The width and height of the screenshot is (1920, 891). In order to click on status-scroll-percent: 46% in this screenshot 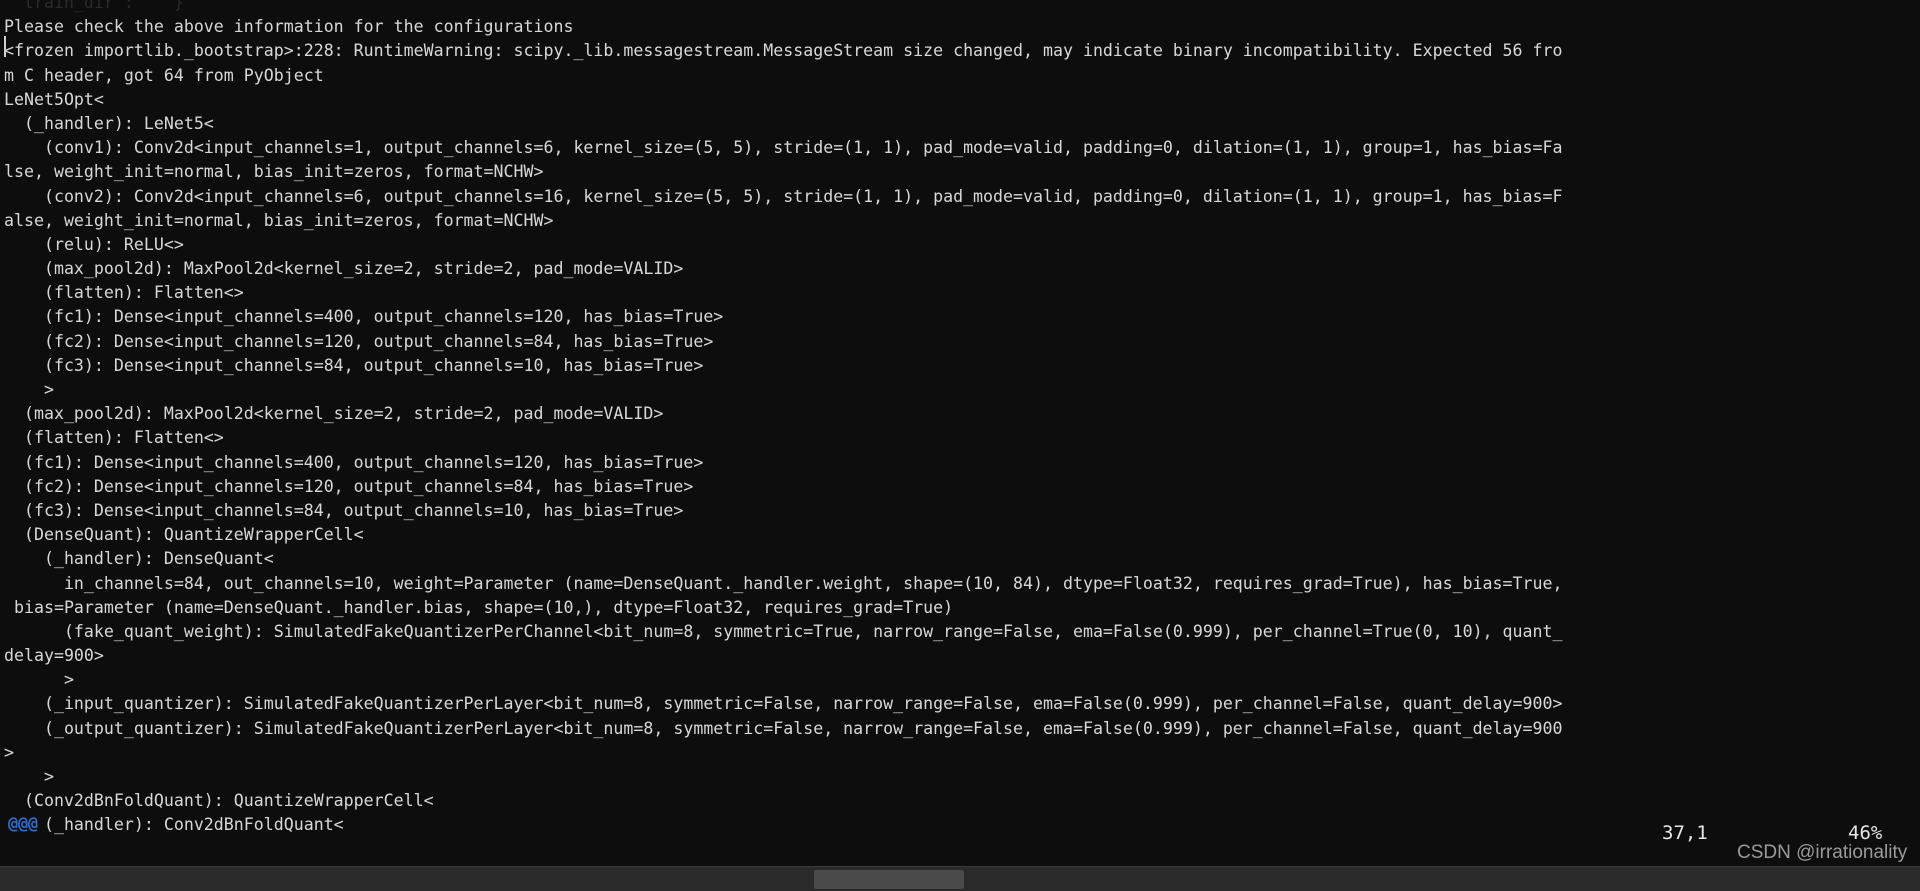, I will do `click(1865, 833)`.